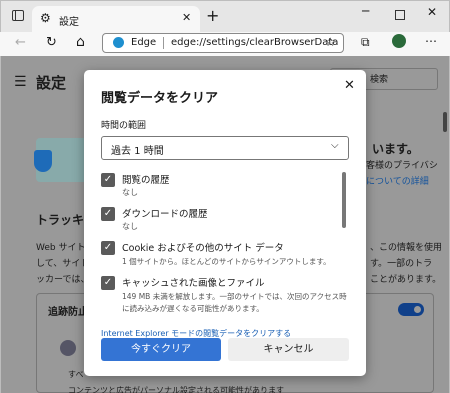 This screenshot has width=450, height=393. I want to click on dialog-title: 閲覧データをクリア, so click(160, 98).